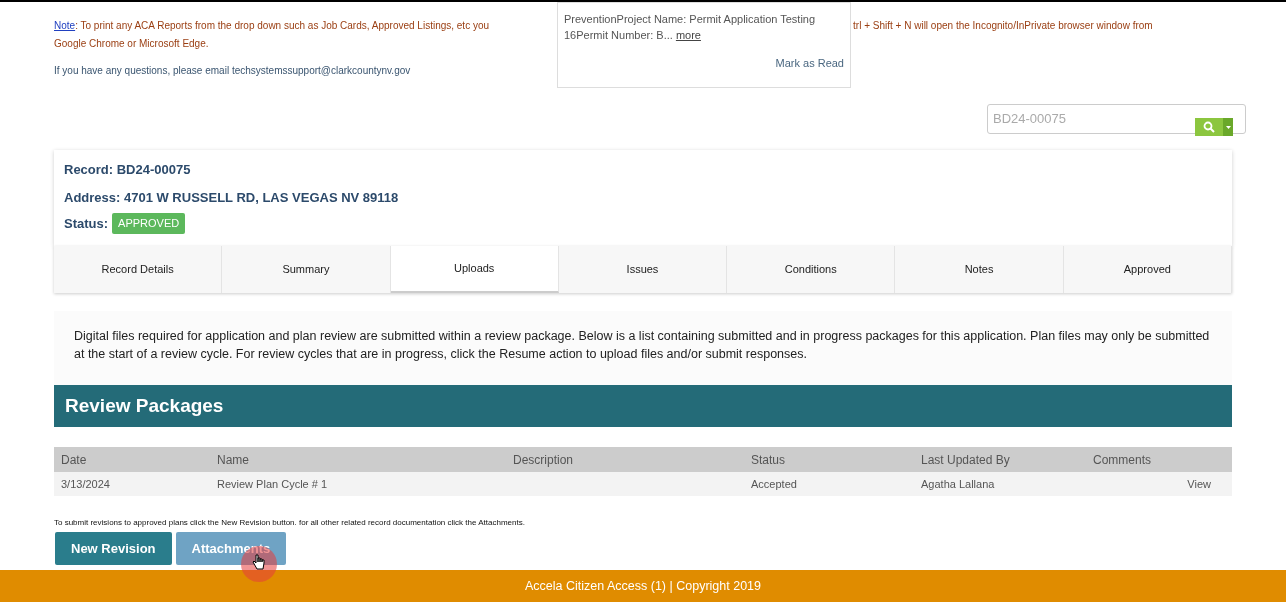 This screenshot has height=611, width=1286. What do you see at coordinates (233, 459) in the screenshot?
I see `column-header: Name` at bounding box center [233, 459].